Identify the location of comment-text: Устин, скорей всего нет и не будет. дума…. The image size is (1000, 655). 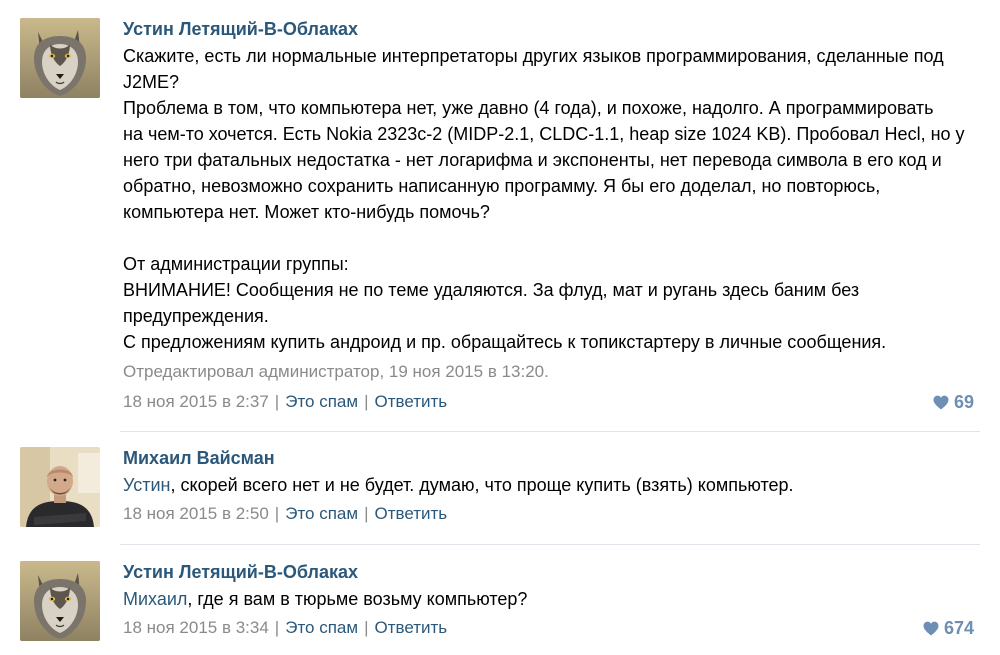
(551, 485).